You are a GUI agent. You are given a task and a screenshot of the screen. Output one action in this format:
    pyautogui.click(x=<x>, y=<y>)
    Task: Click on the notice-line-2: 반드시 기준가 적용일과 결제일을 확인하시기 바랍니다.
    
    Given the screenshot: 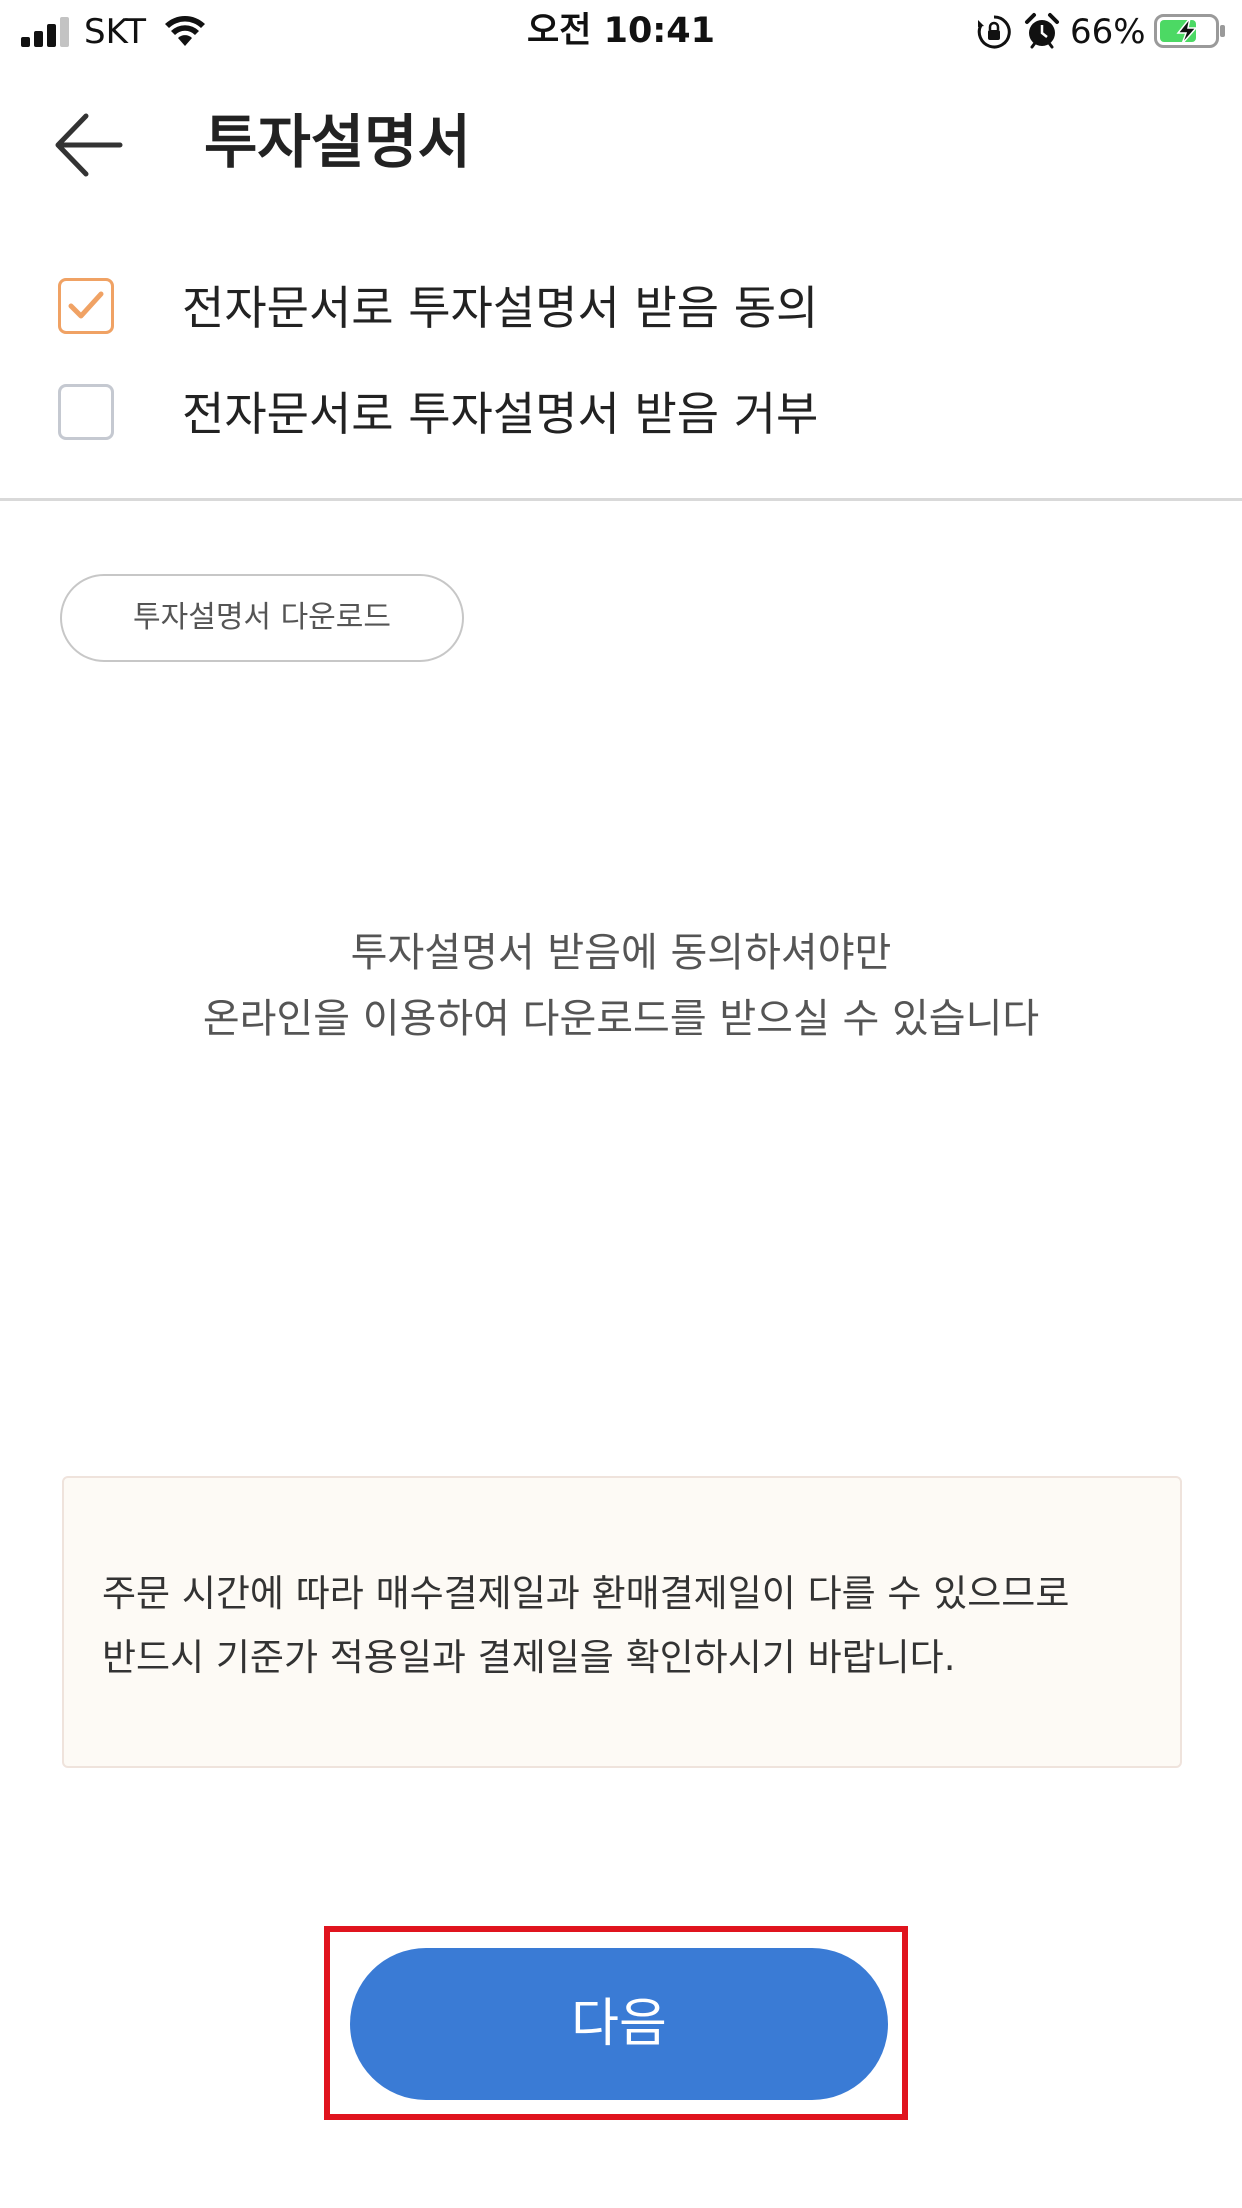 What is the action you would take?
    pyautogui.click(x=529, y=1657)
    